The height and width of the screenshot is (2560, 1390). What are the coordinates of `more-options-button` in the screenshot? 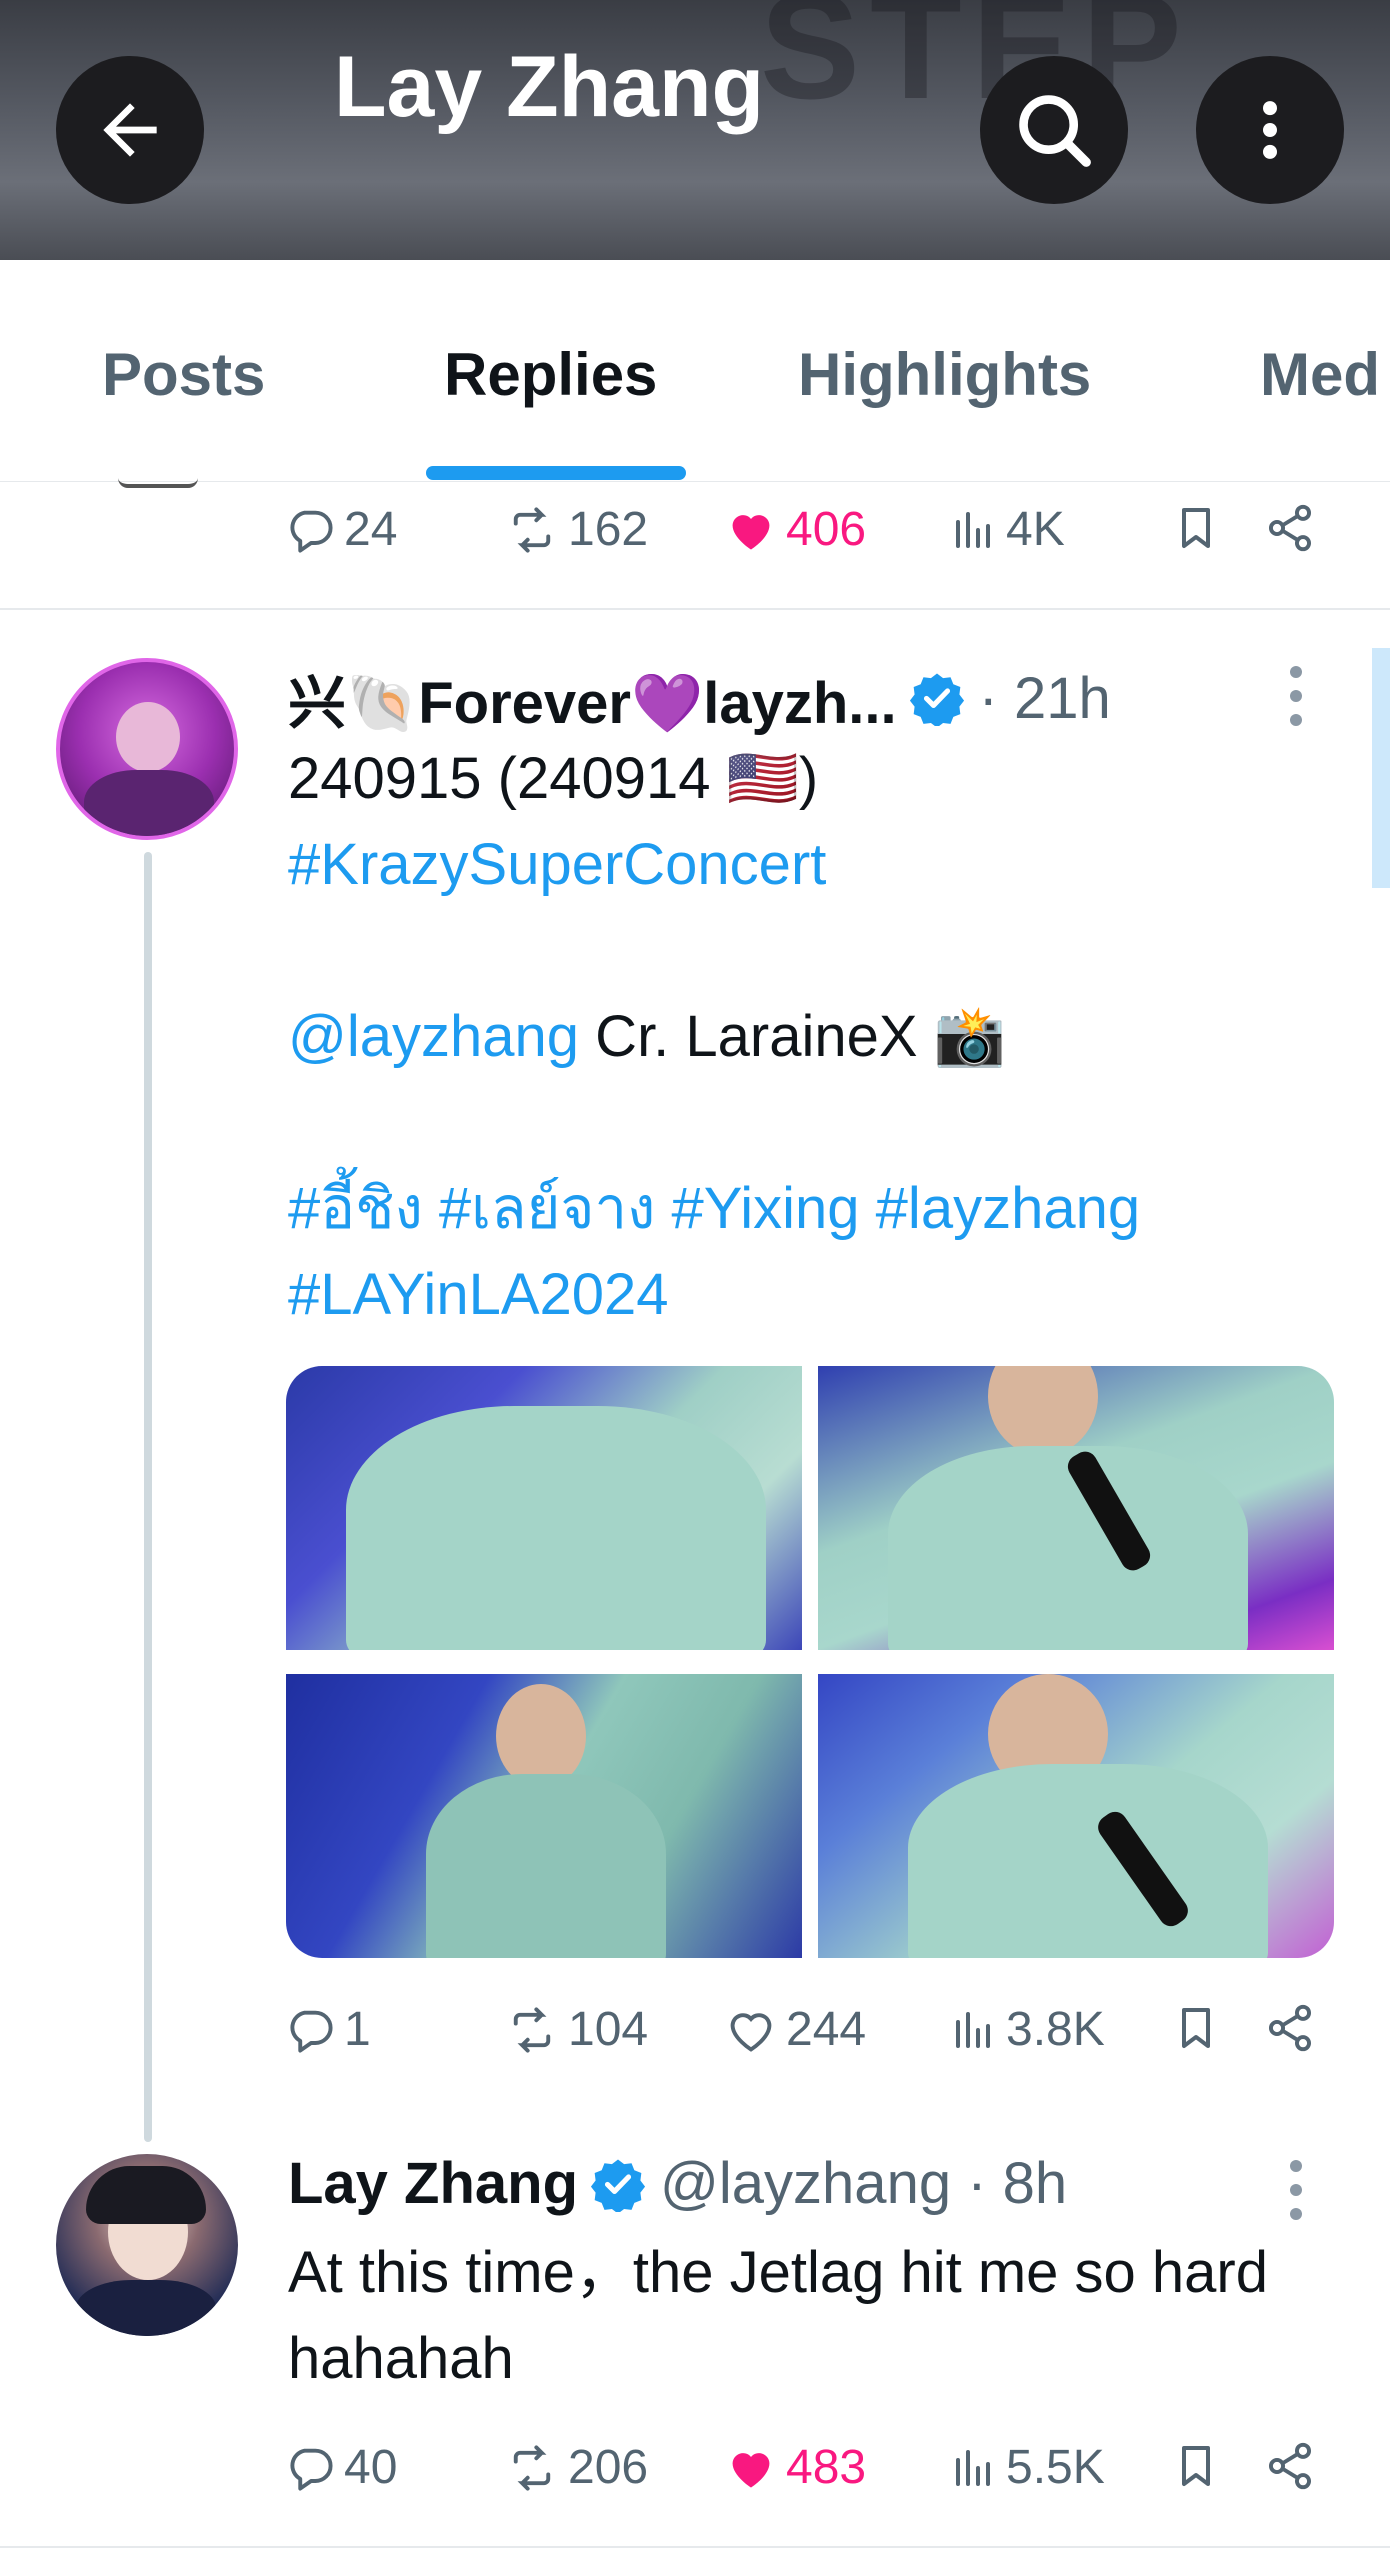 It's located at (1270, 130).